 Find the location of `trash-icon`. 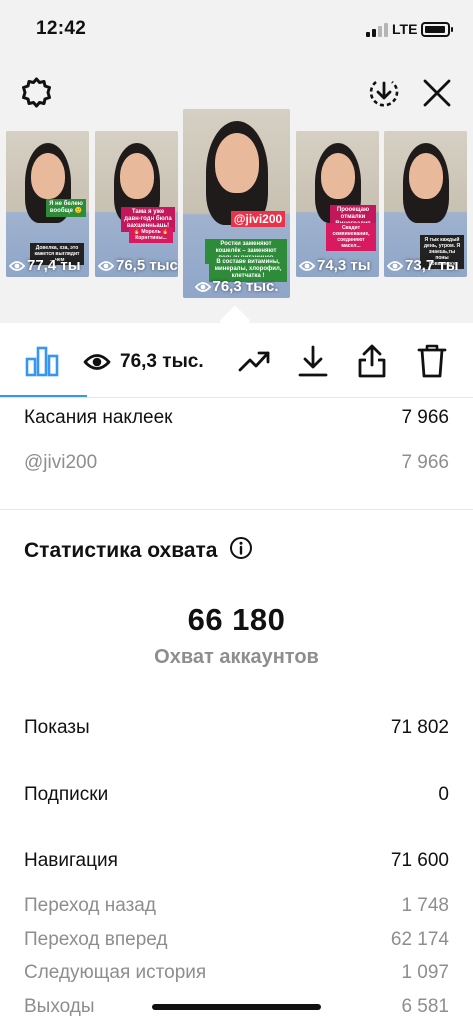

trash-icon is located at coordinates (432, 361).